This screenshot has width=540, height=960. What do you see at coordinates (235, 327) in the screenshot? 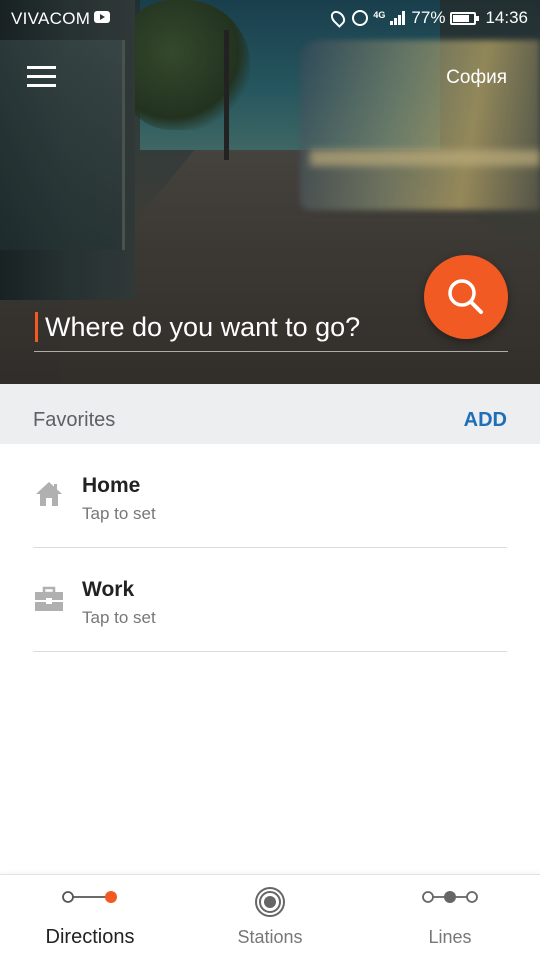
I see `search-input` at bounding box center [235, 327].